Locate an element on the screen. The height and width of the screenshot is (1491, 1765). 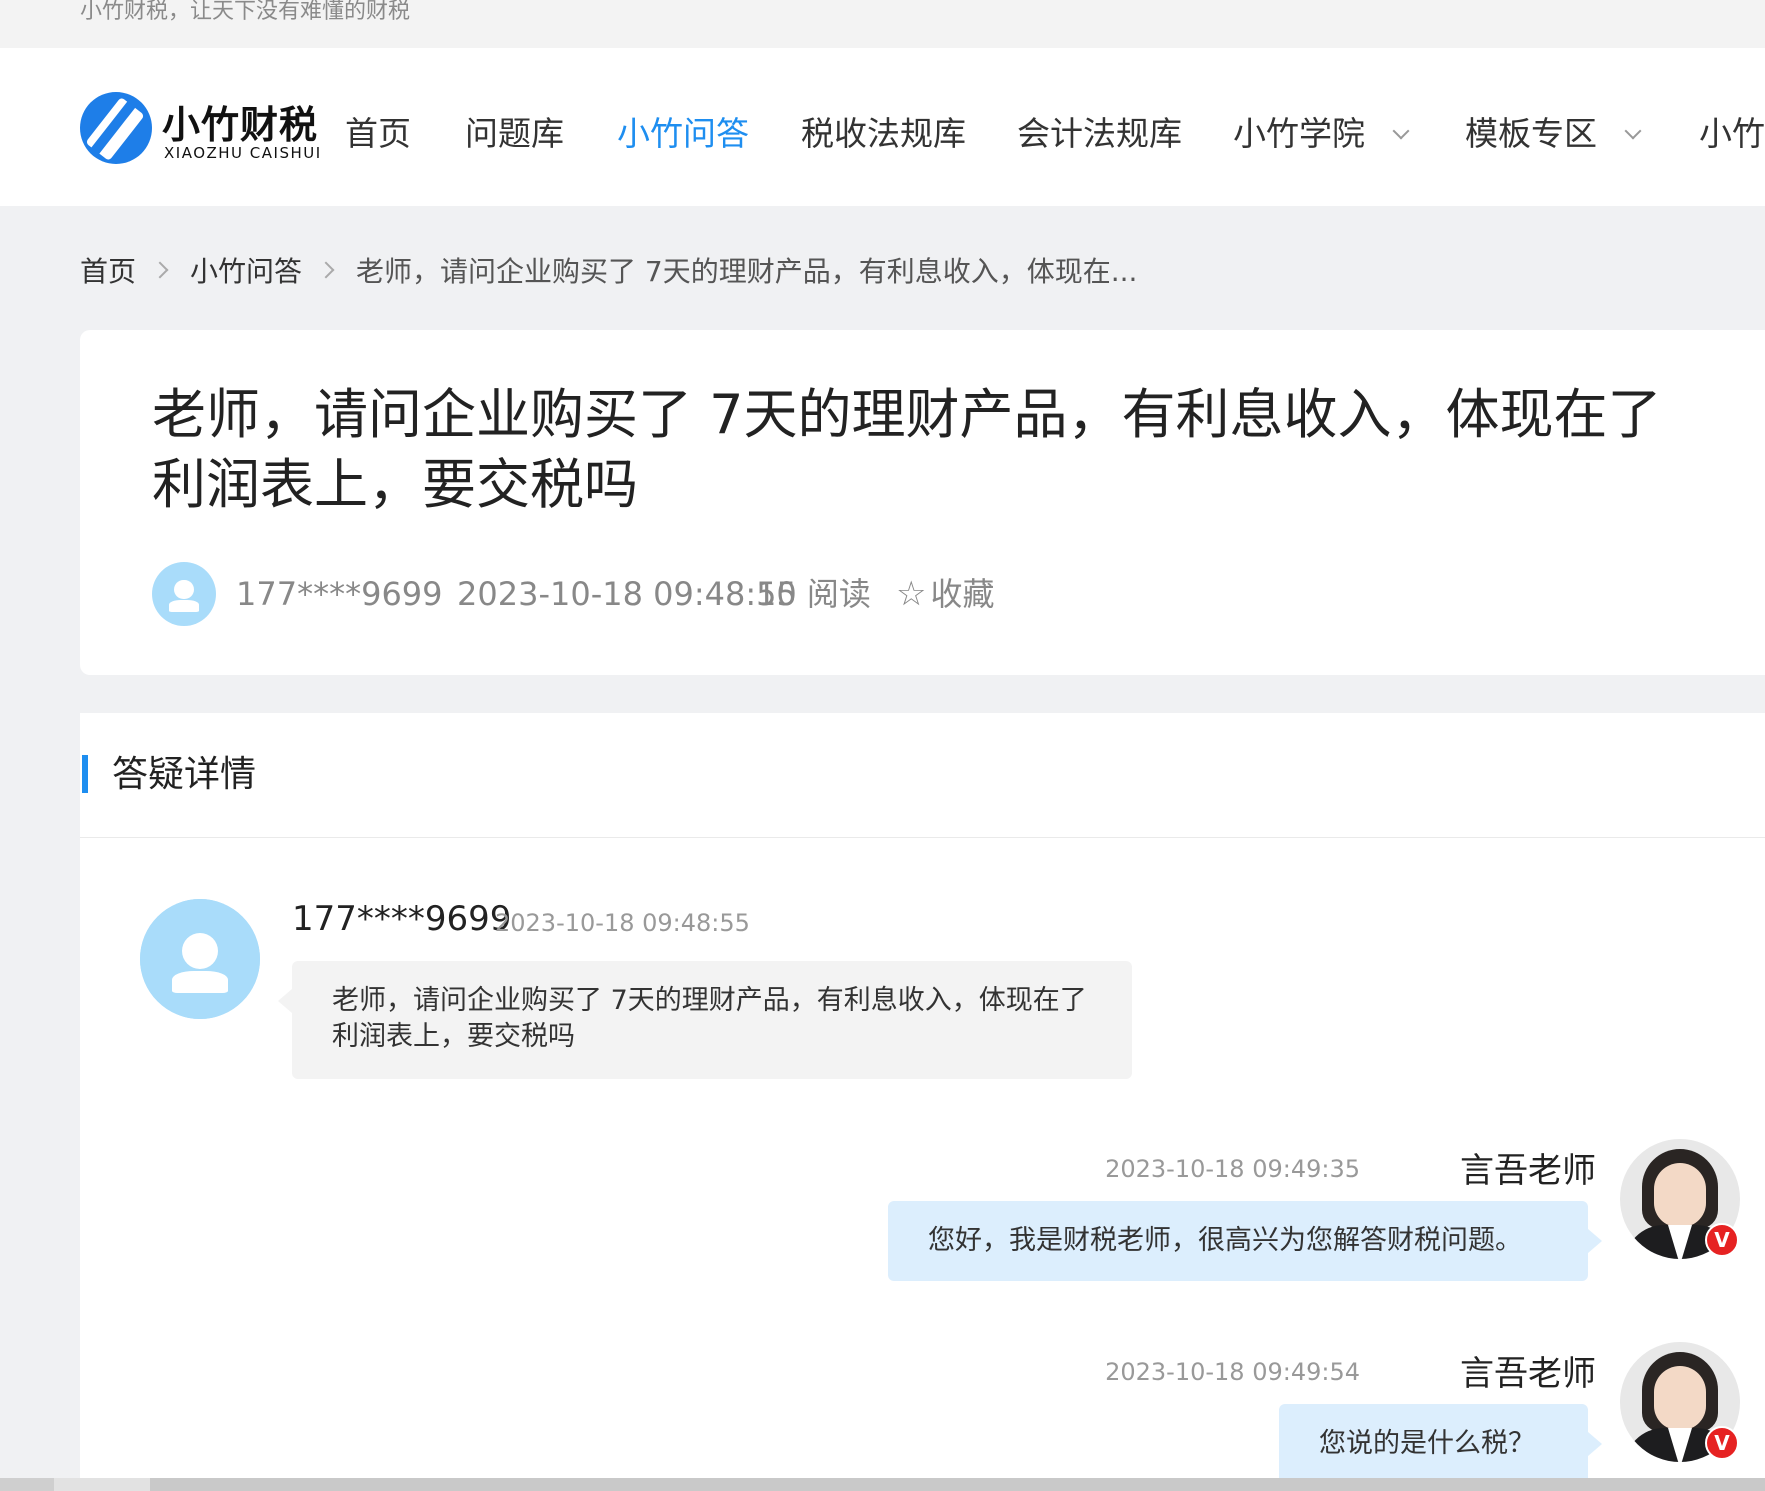
question-author: 177****9699 is located at coordinates (339, 594).